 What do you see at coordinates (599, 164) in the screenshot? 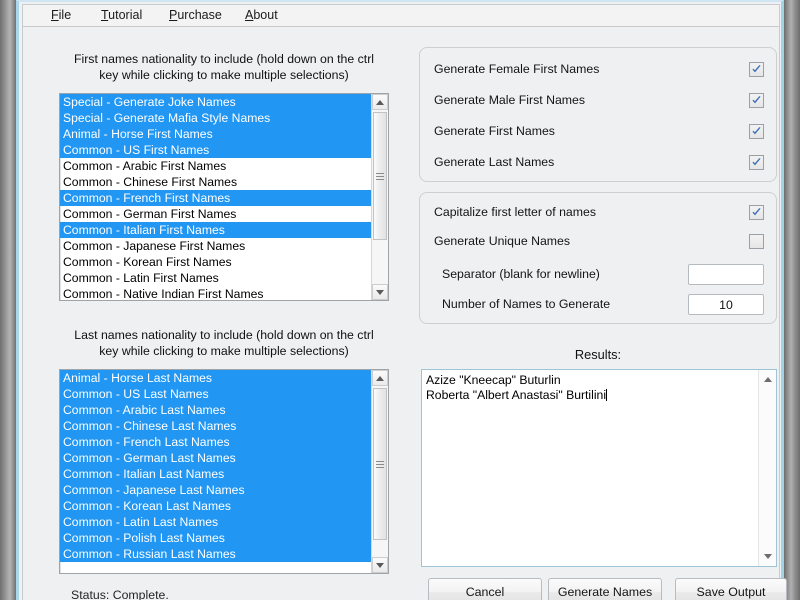
I see `checkbox-row: Generate Last Names` at bounding box center [599, 164].